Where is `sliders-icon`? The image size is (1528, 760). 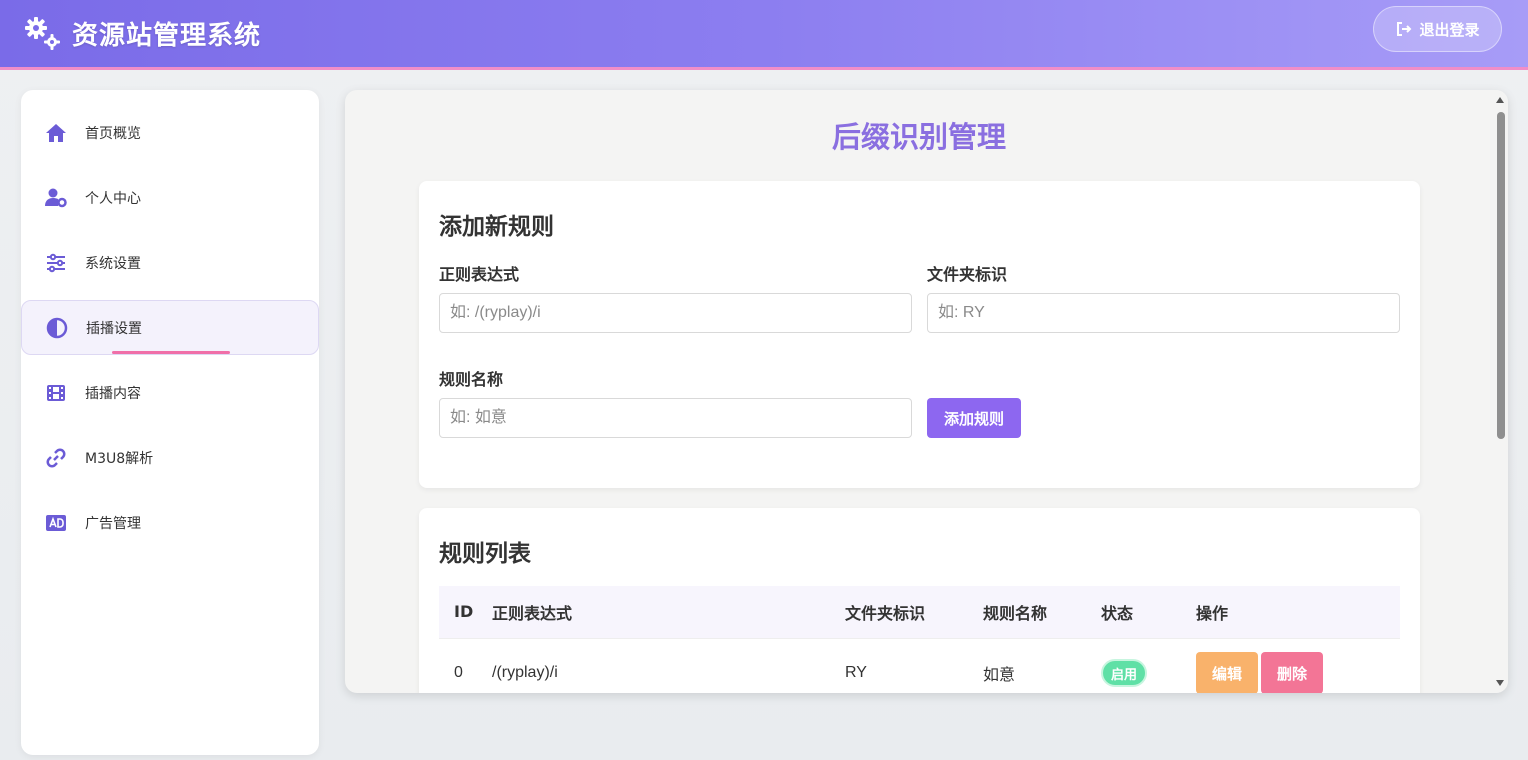 sliders-icon is located at coordinates (56, 263).